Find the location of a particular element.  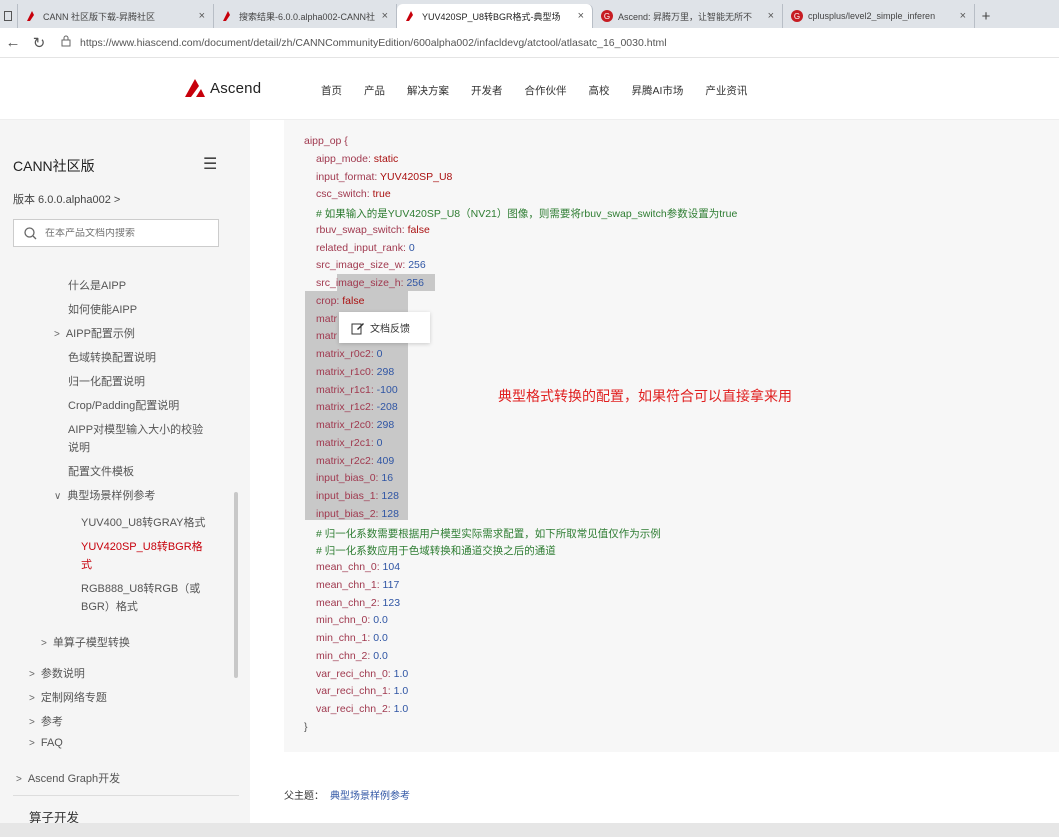

tab-overflow is located at coordinates (9, 16).